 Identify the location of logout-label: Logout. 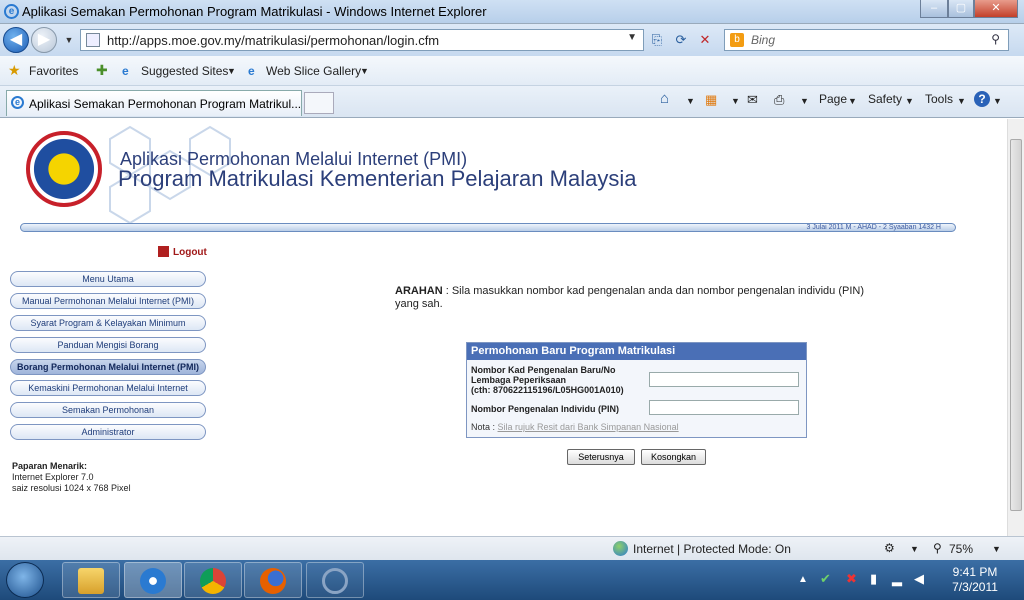
(190, 252).